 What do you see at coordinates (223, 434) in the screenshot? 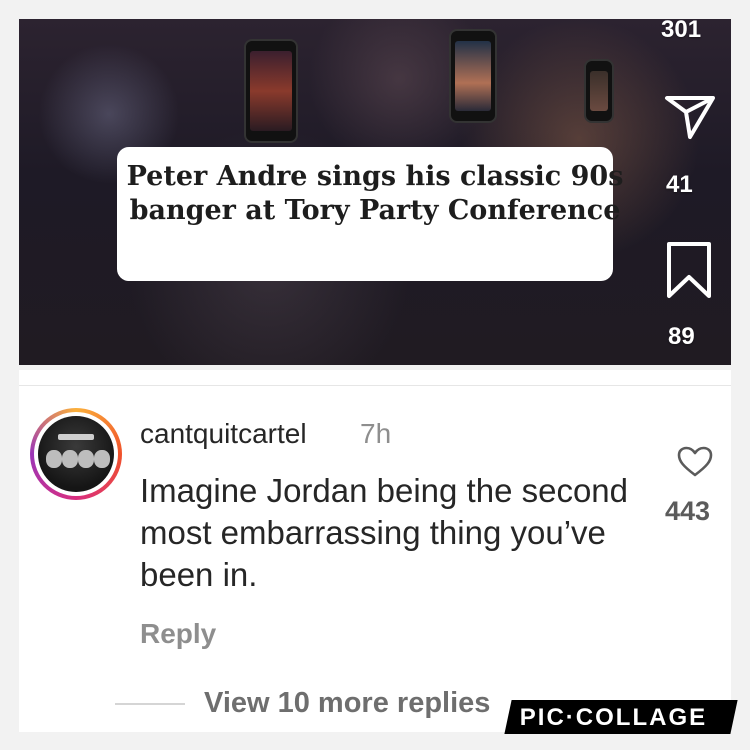
I see `comment-username: cantquitcartel` at bounding box center [223, 434].